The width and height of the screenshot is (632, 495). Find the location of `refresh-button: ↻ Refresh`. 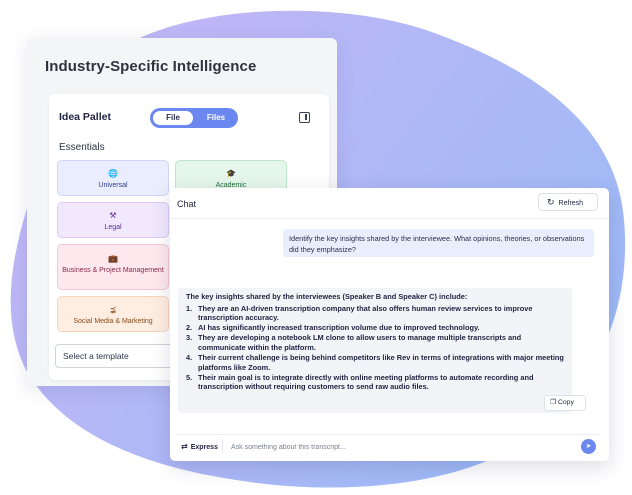

refresh-button: ↻ Refresh is located at coordinates (568, 202).